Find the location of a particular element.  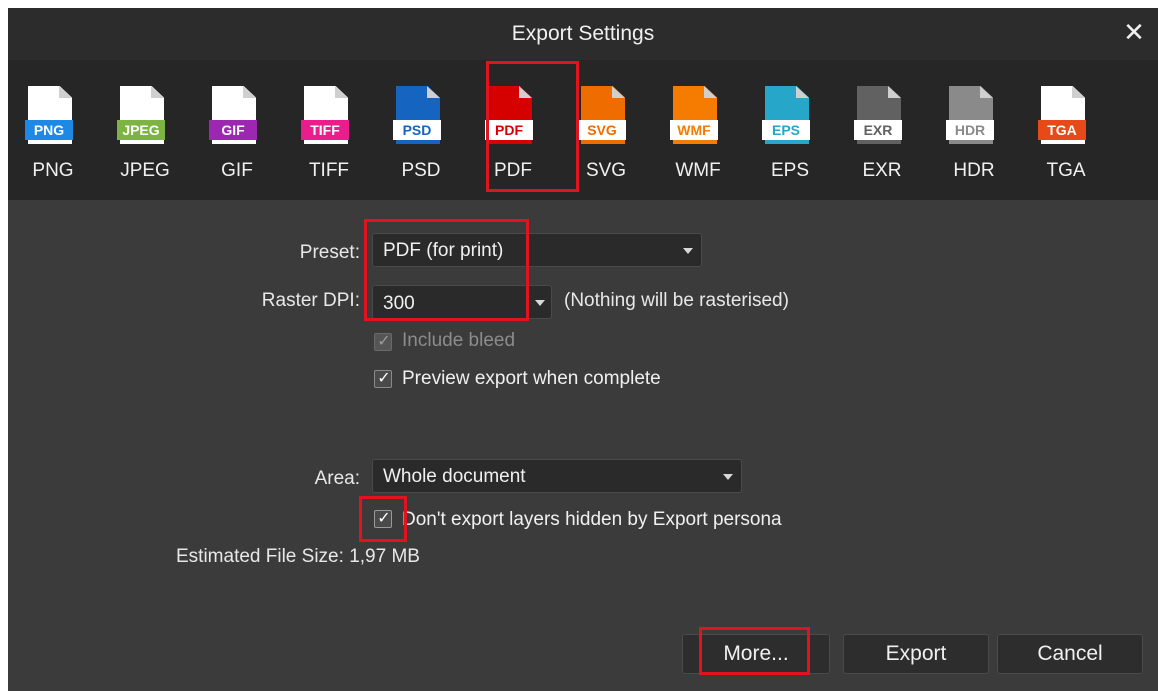

format-label: GIF is located at coordinates (237, 170).